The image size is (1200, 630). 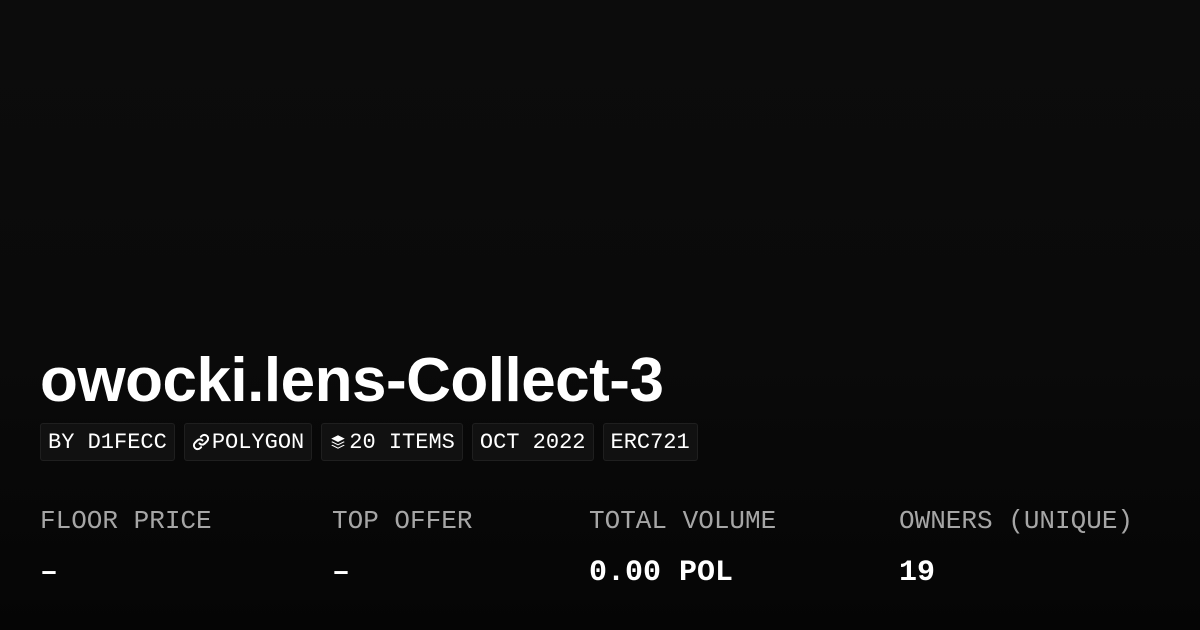 I want to click on total-volume-value: 0.00 POL, so click(x=661, y=573).